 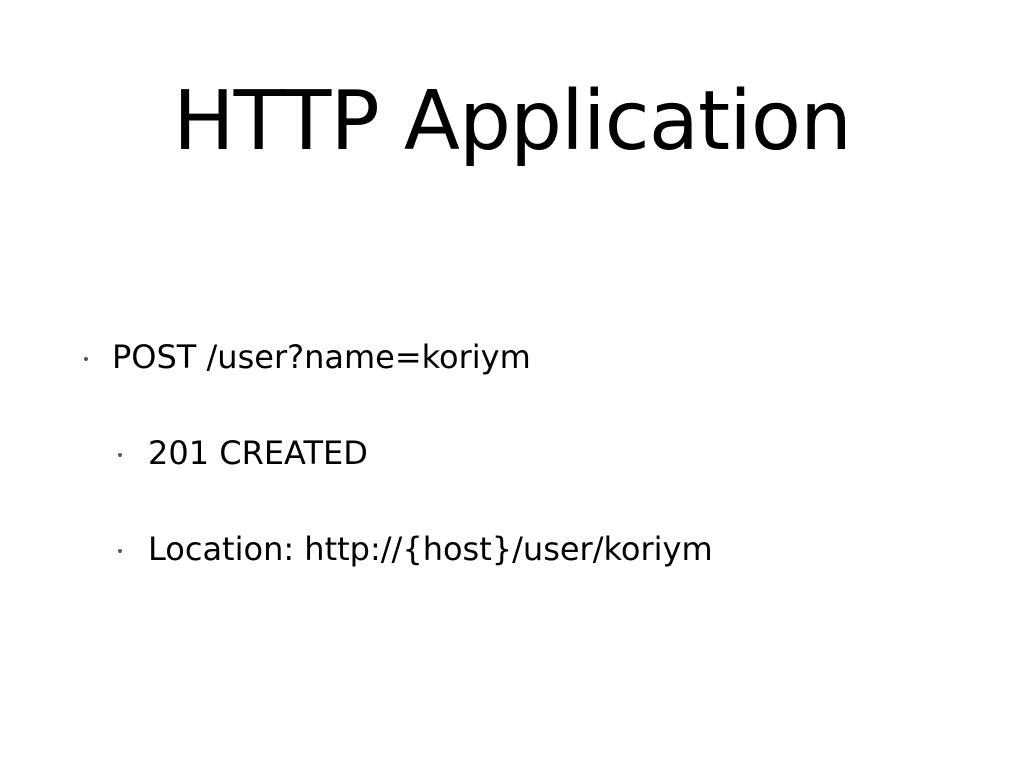 What do you see at coordinates (321, 357) in the screenshot?
I see `bullet-text: POST /user?name=koriym` at bounding box center [321, 357].